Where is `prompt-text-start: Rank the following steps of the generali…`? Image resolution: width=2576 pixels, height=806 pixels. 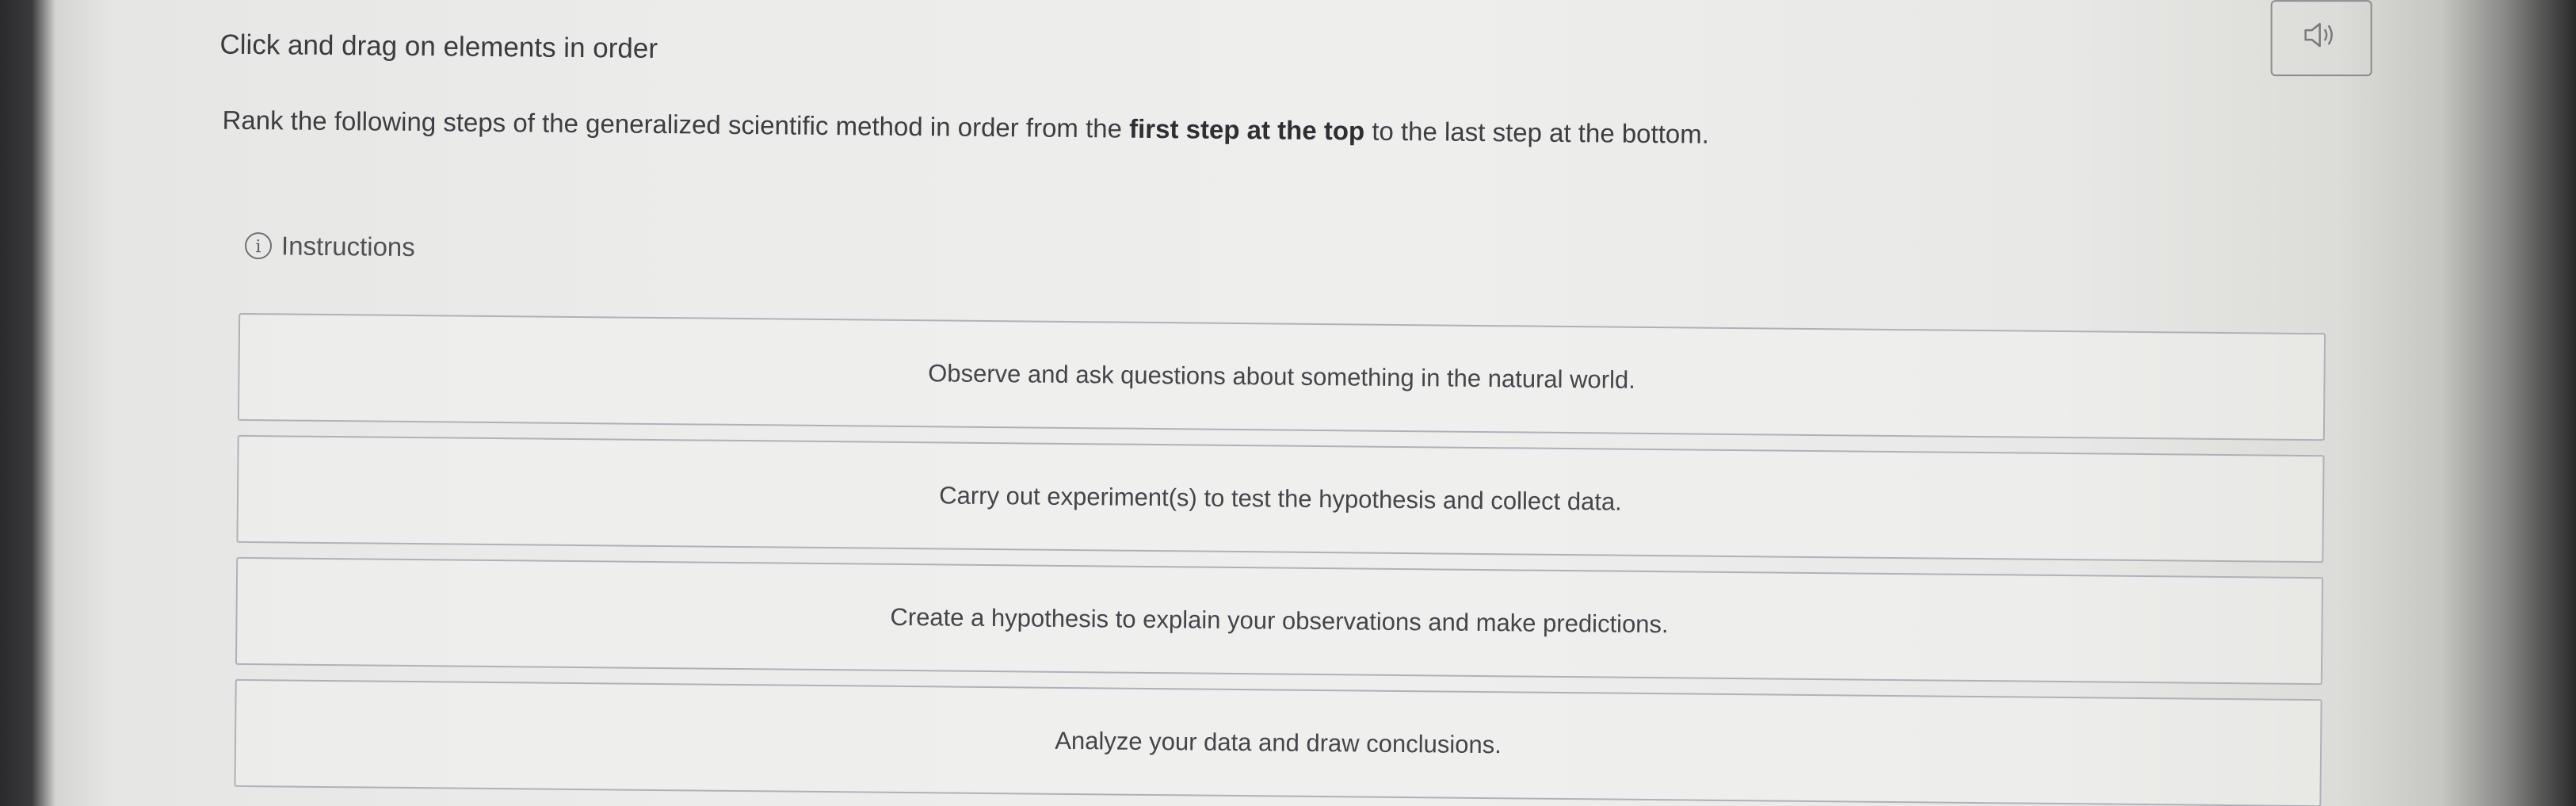
prompt-text-start: Rank the following steps of the generali… is located at coordinates (676, 124).